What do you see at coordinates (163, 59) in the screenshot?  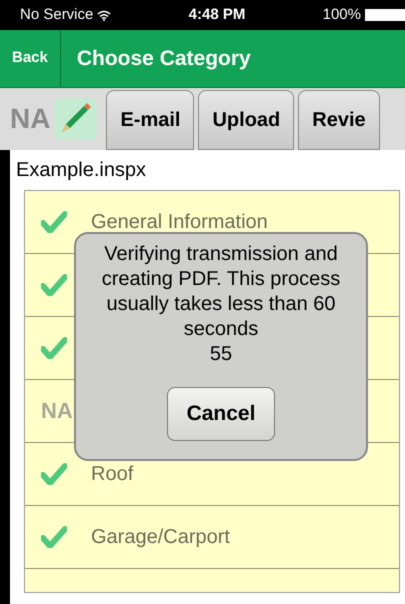 I see `nav-title: Choose Category` at bounding box center [163, 59].